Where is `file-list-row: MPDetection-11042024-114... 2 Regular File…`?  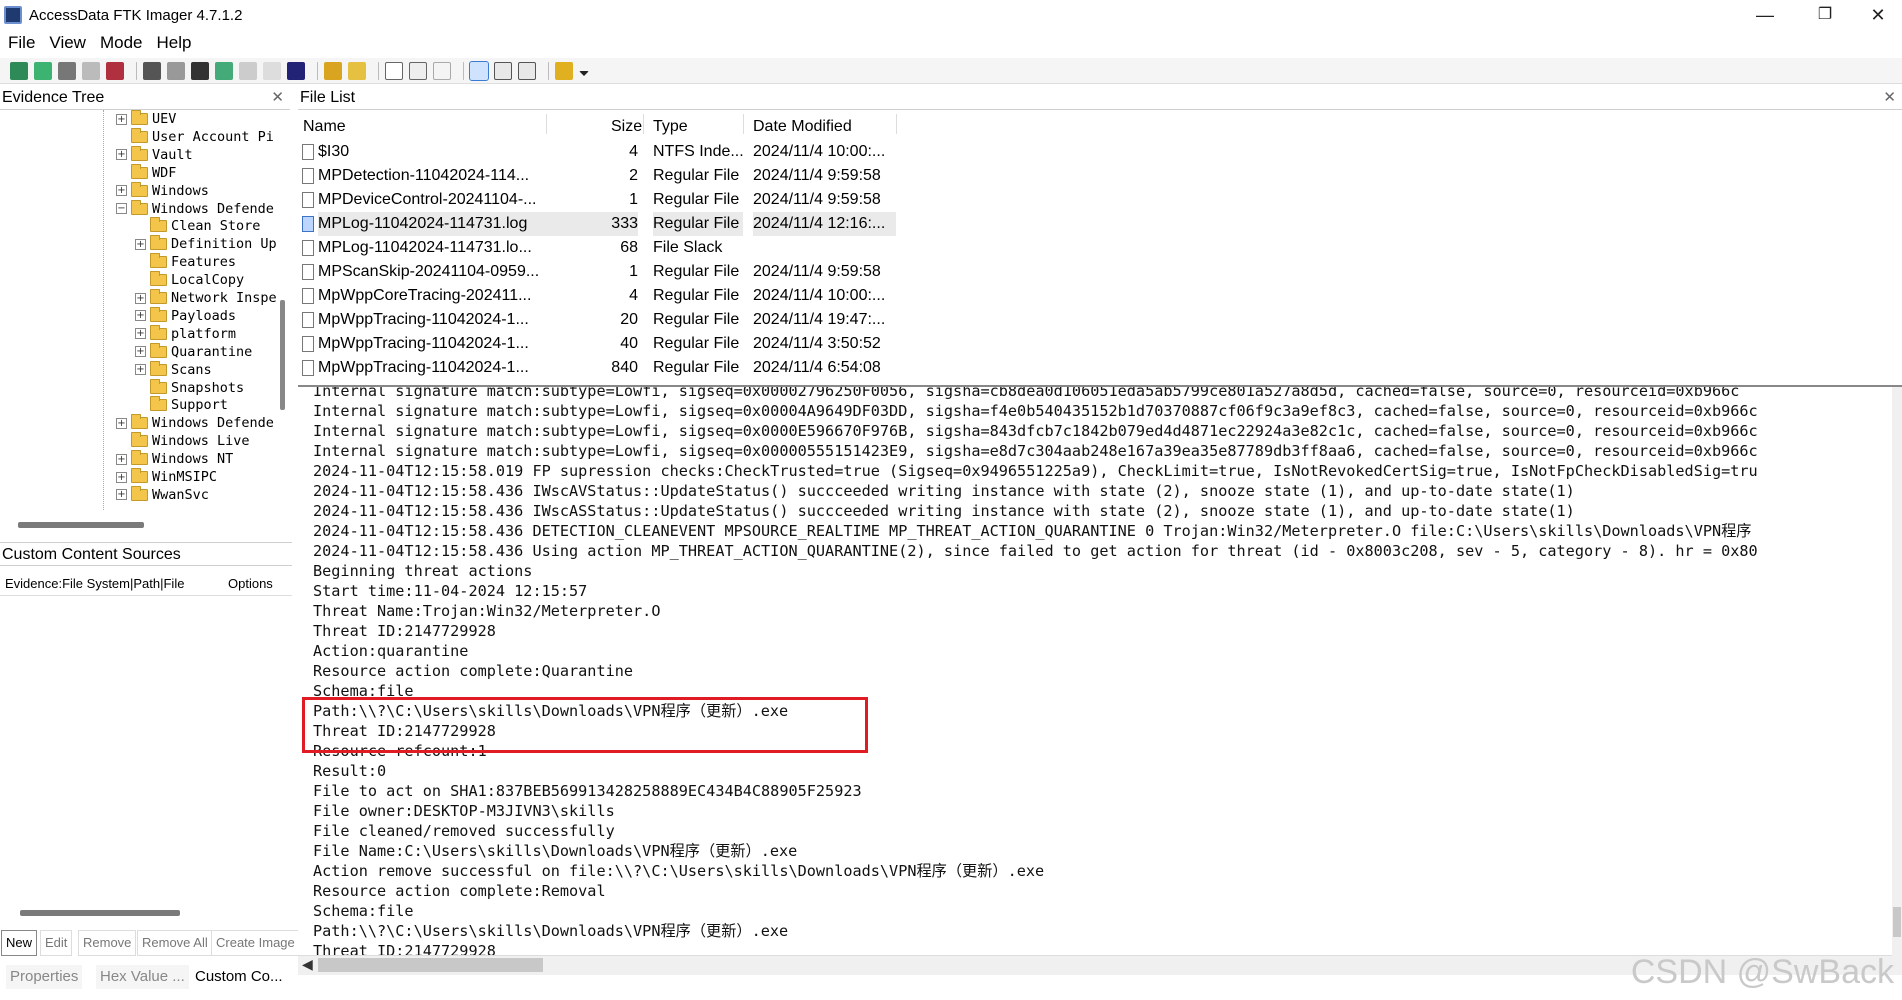 file-list-row: MPDetection-11042024-114... 2 Regular File… is located at coordinates (748, 176).